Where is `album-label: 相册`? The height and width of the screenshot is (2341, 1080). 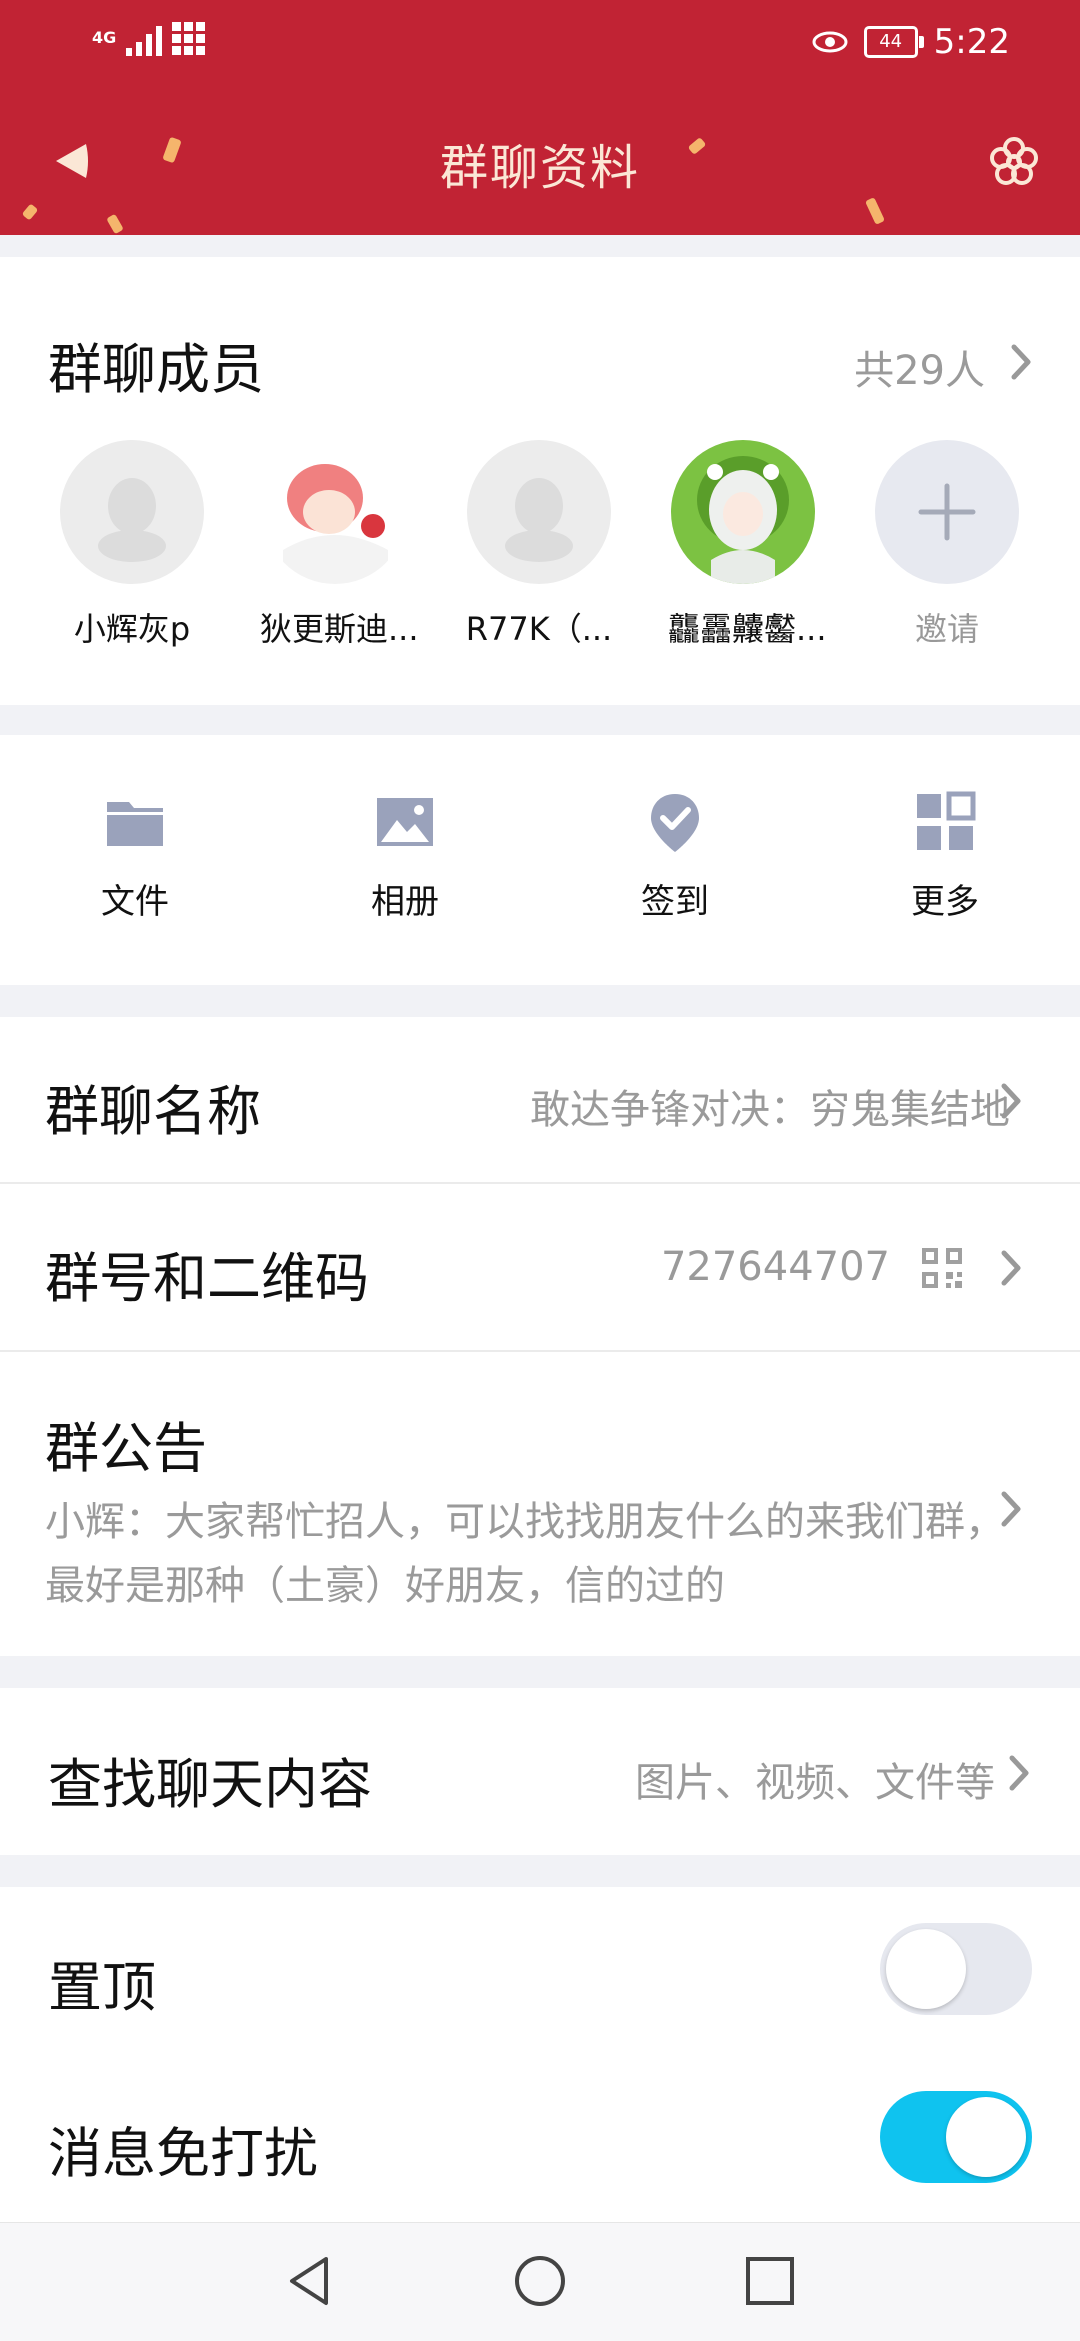
album-label: 相册 is located at coordinates (405, 902).